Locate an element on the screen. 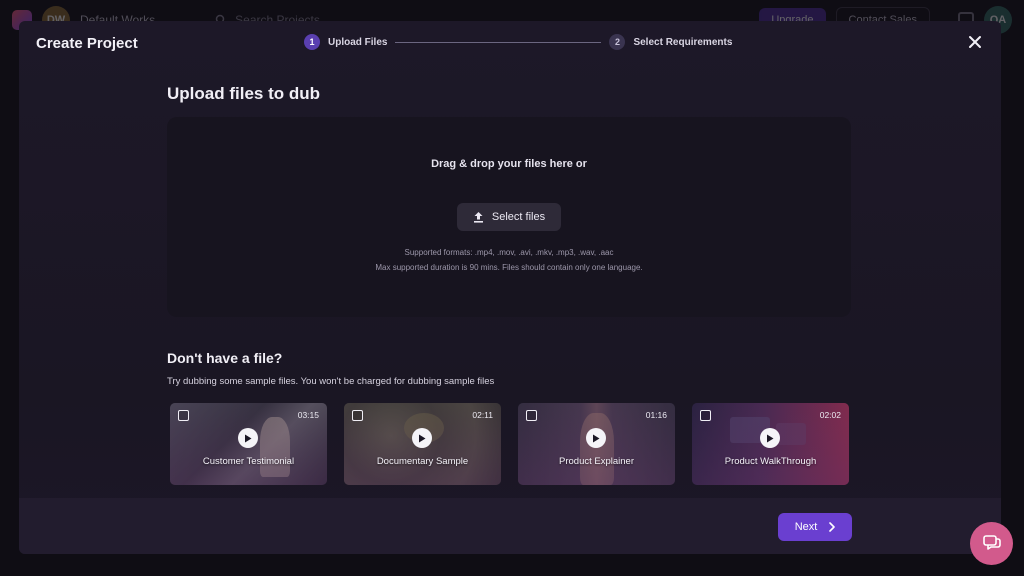 The image size is (1024, 576). sample-label: Documentary Sample is located at coordinates (422, 461).